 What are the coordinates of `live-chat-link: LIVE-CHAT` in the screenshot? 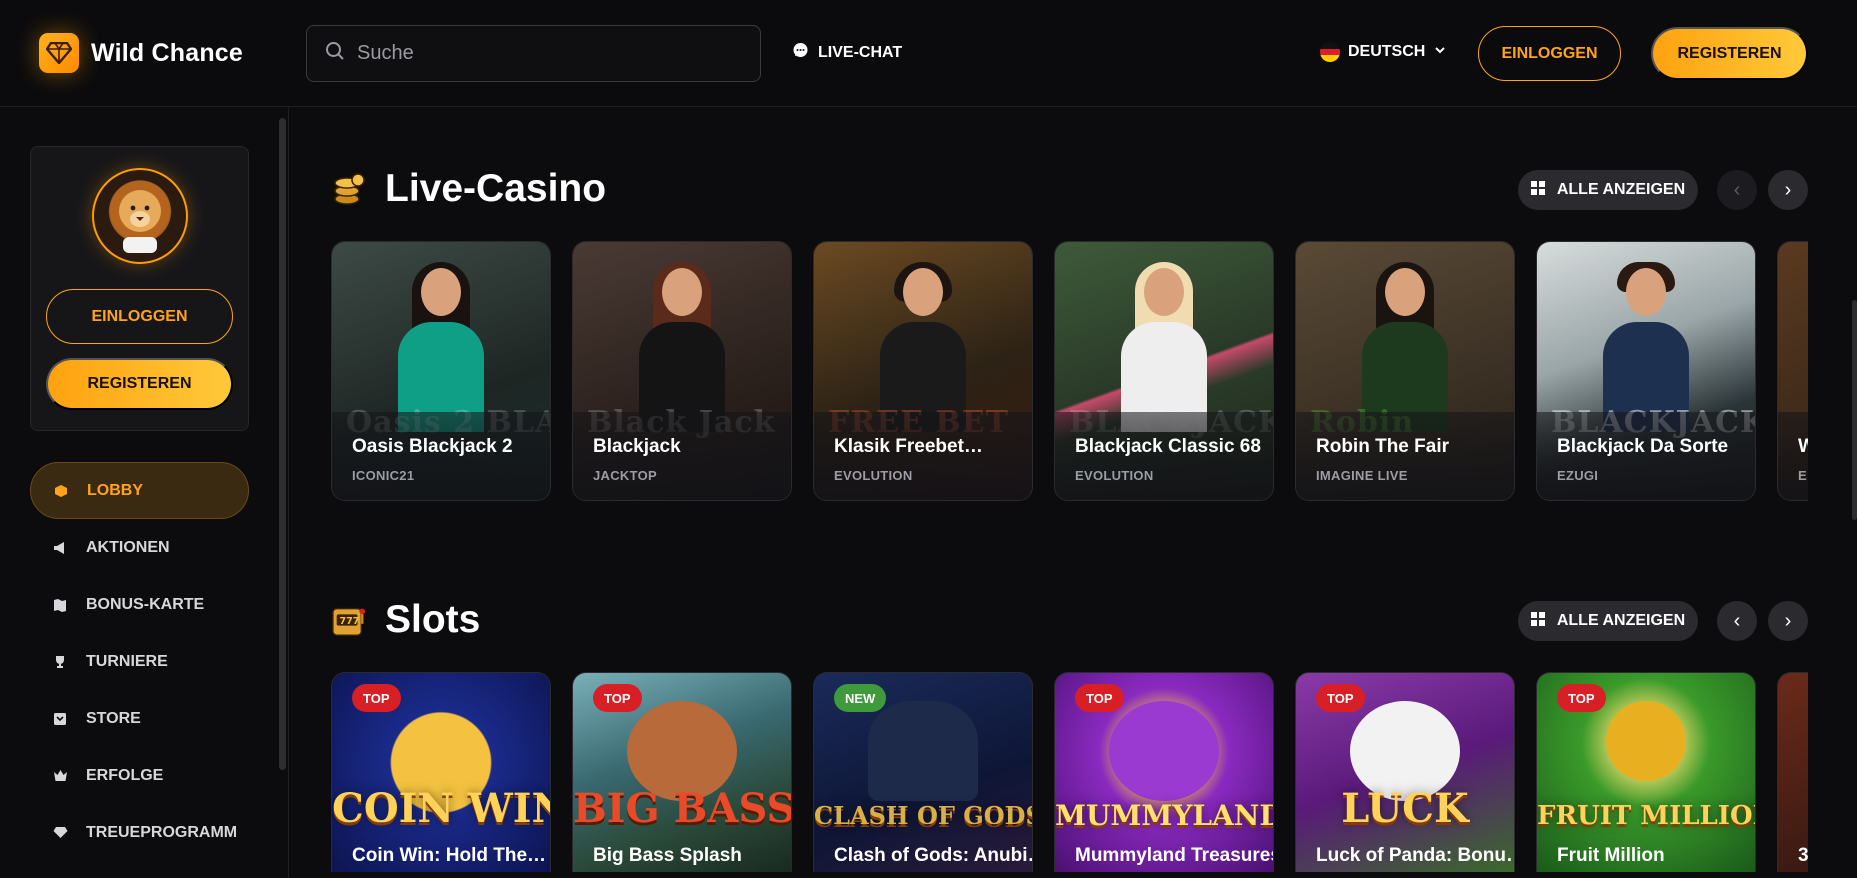 It's located at (847, 53).